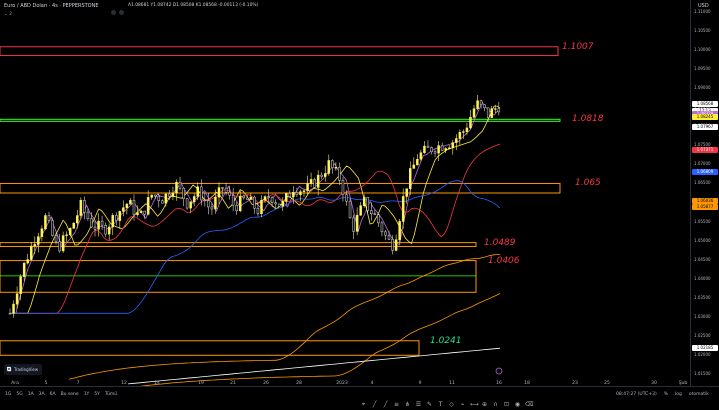 This screenshot has width=719, height=410. Describe the element at coordinates (418, 404) in the screenshot. I see `fib-icon: ☰` at that location.